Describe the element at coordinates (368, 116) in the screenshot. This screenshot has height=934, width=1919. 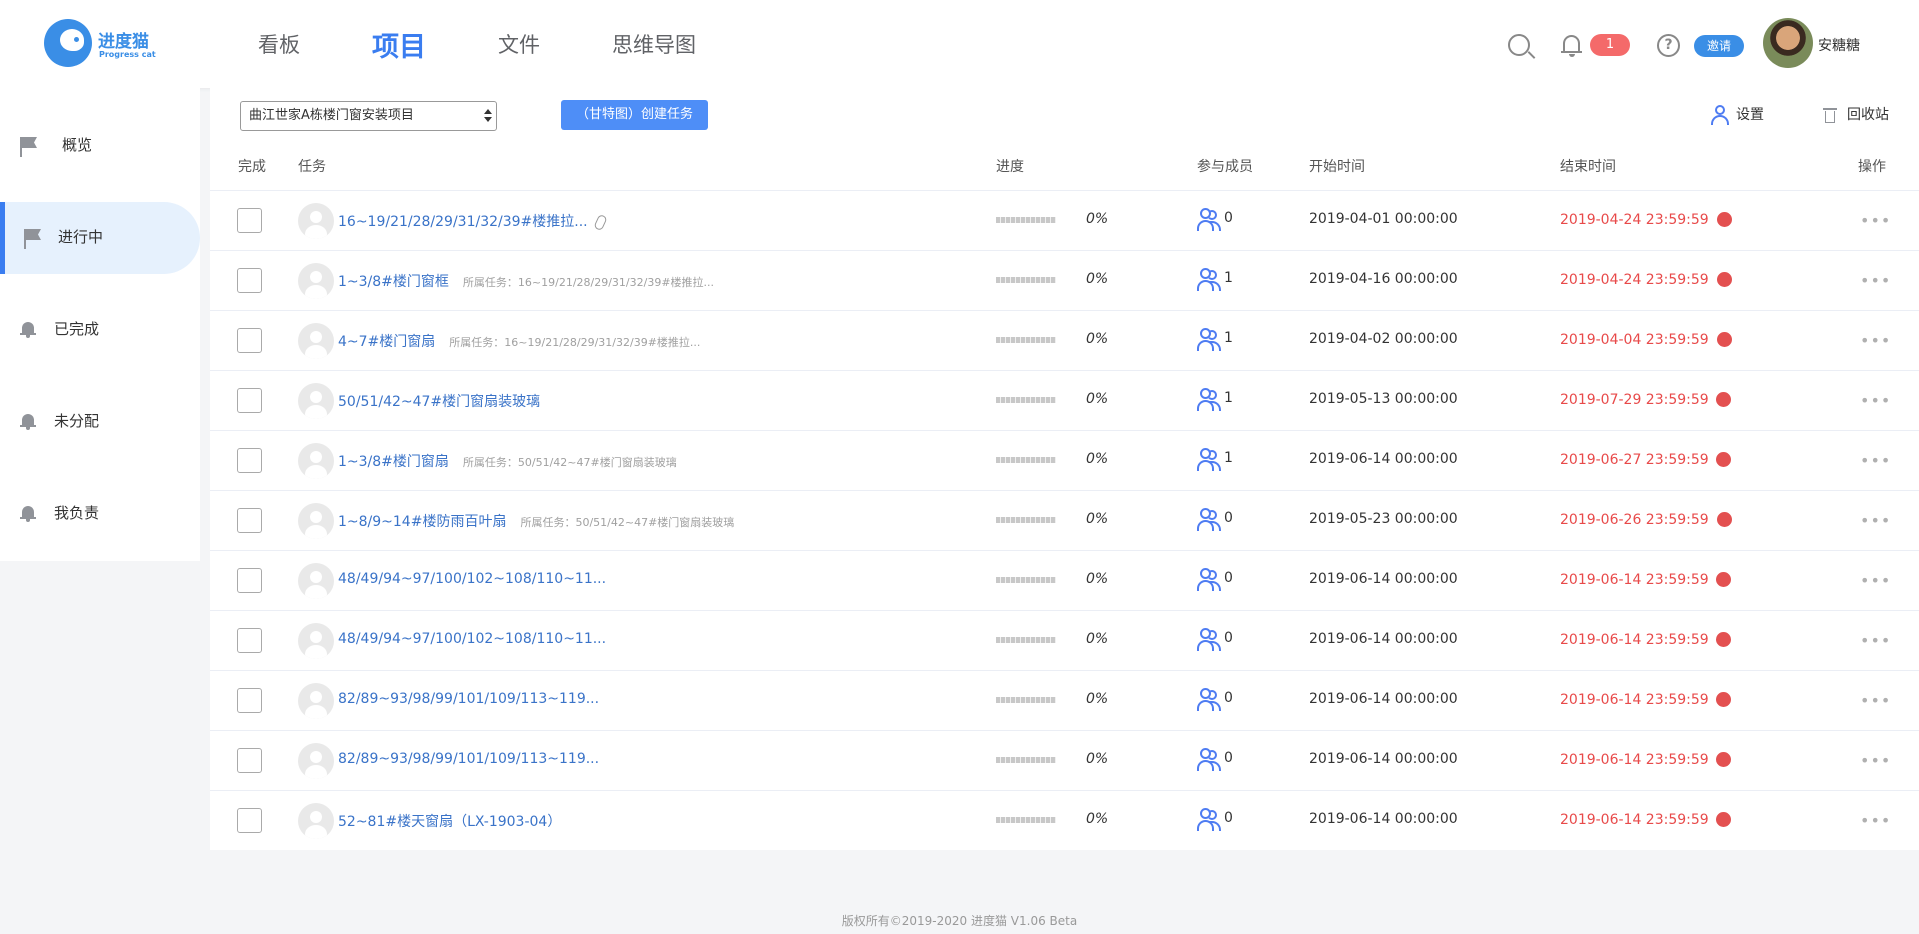
I see `project-select: 曲江世家A栋楼门窗安装项目` at that location.